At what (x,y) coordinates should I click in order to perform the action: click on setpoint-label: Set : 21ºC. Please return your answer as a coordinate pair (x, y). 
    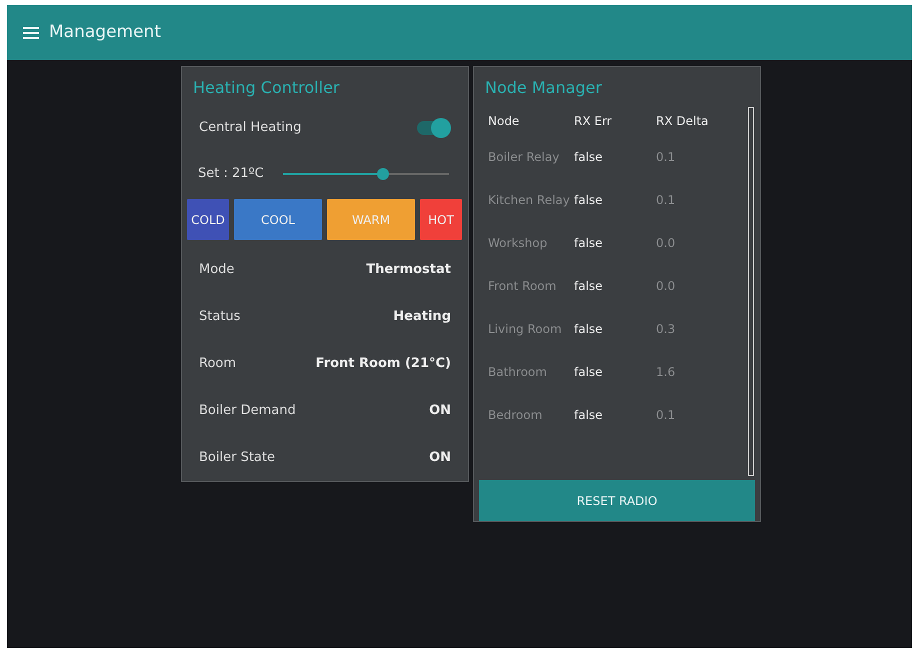
    Looking at the image, I should click on (231, 173).